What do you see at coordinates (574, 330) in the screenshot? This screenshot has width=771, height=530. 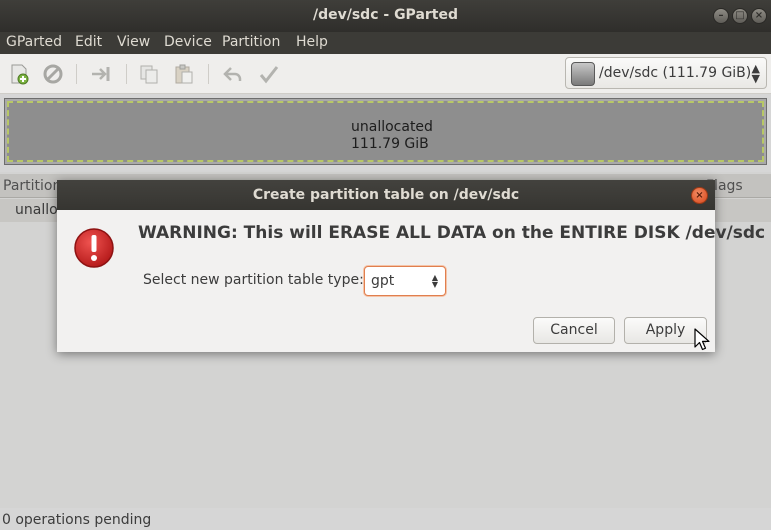 I see `cancel-button: Cancel` at bounding box center [574, 330].